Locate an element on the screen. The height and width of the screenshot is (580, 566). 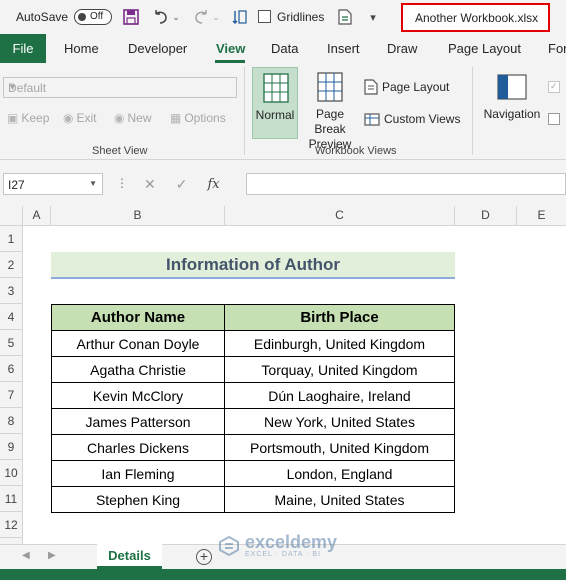
row-header: 1 is located at coordinates (11, 239).